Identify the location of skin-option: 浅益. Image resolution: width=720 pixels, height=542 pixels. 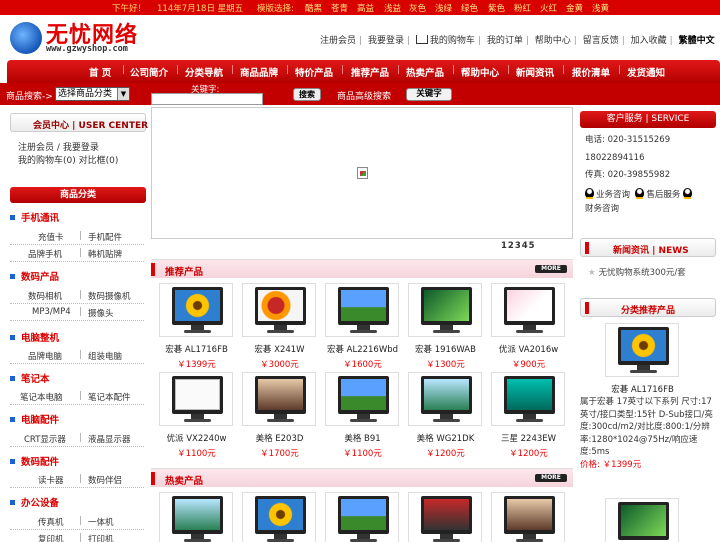
(392, 8).